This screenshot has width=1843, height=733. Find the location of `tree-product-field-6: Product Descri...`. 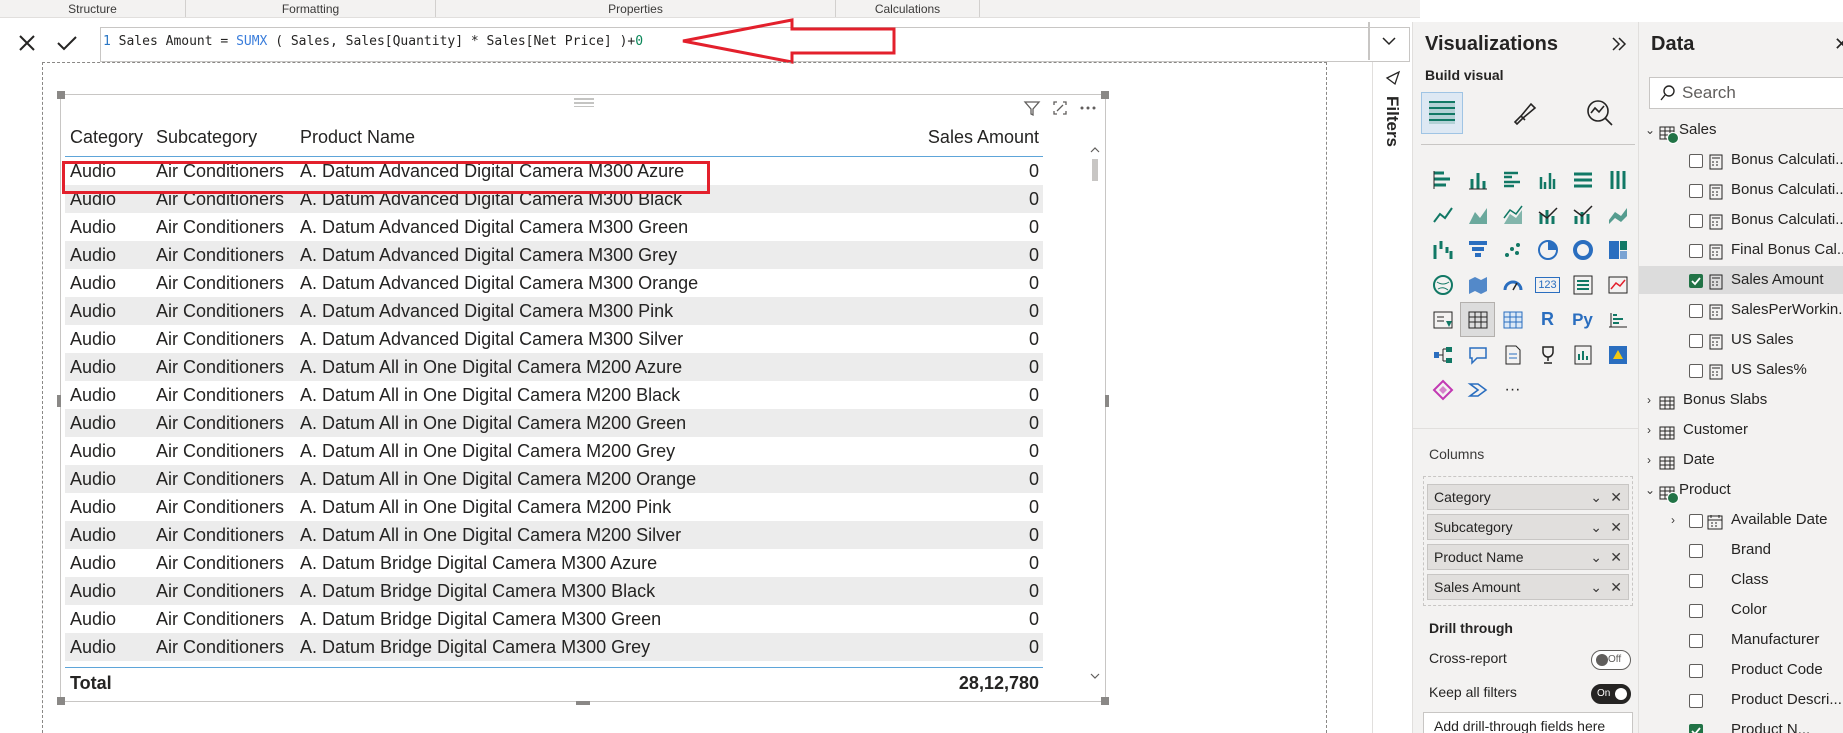

tree-product-field-6: Product Descri... is located at coordinates (1741, 700).